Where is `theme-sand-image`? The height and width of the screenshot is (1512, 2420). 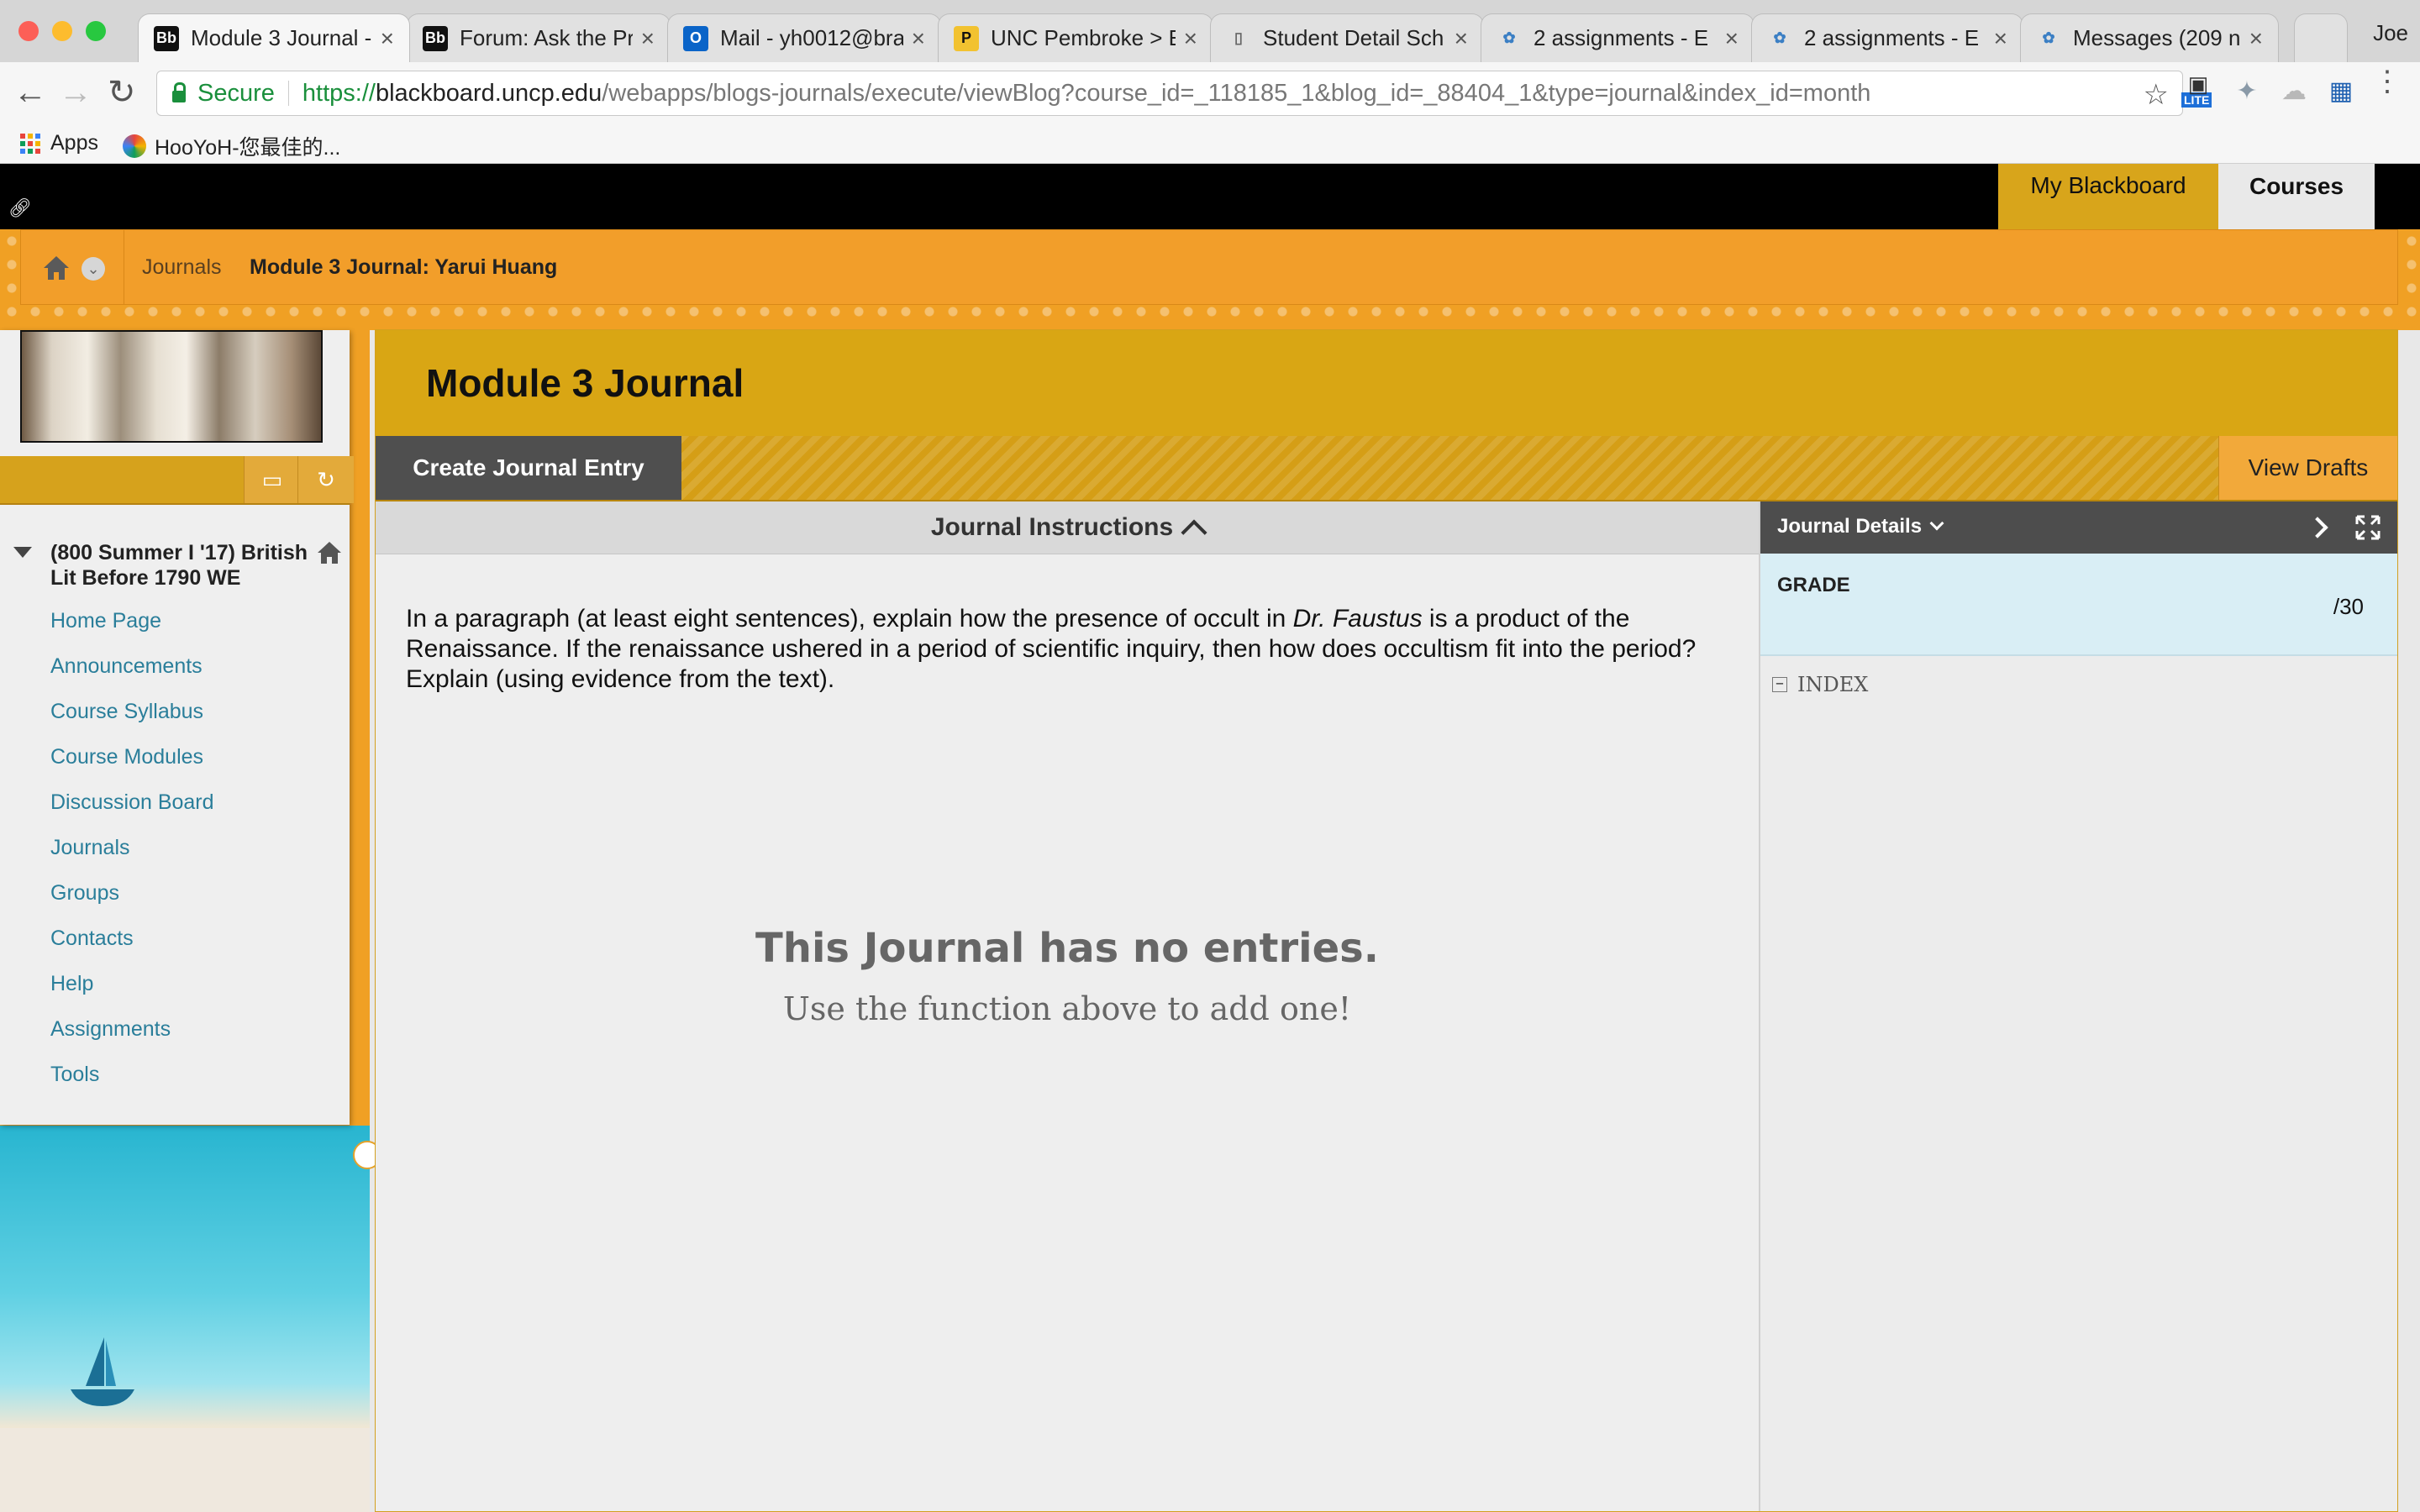
theme-sand-image is located at coordinates (185, 1470).